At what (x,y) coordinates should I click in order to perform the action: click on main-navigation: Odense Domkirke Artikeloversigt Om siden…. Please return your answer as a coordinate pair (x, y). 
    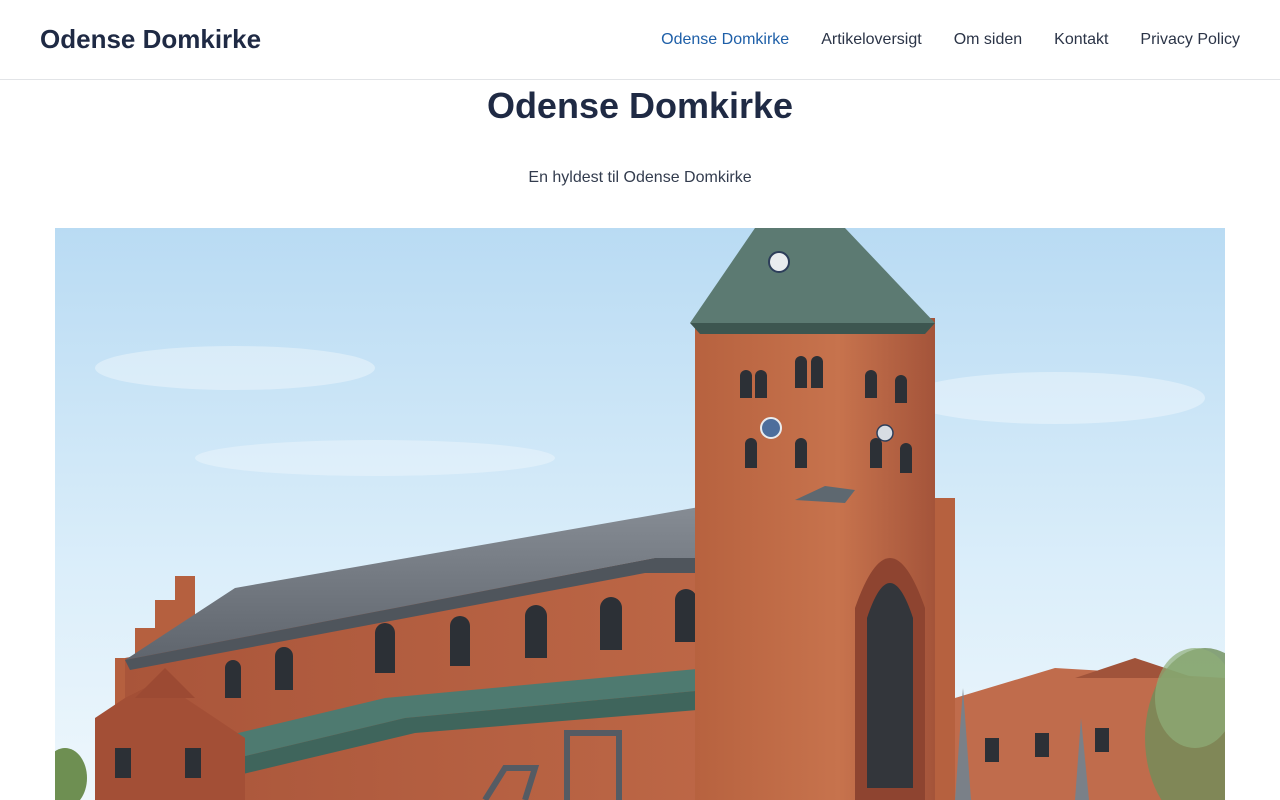
    Looking at the image, I should click on (934, 39).